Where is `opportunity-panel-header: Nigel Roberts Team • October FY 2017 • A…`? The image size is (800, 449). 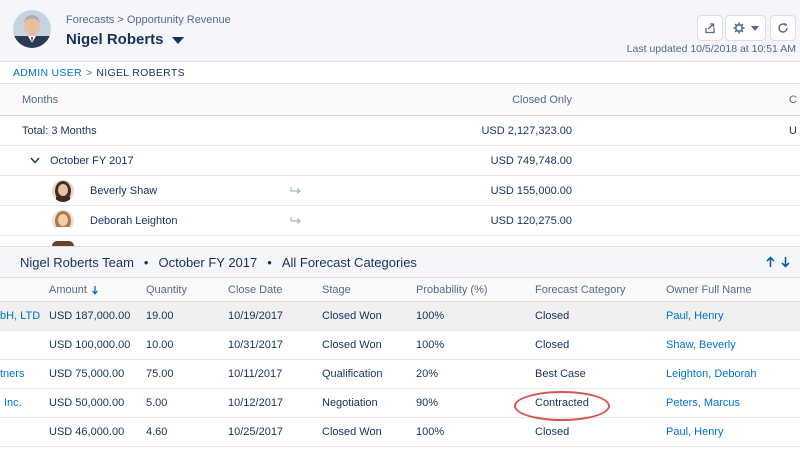 opportunity-panel-header: Nigel Roberts Team • October FY 2017 • A… is located at coordinates (400, 262).